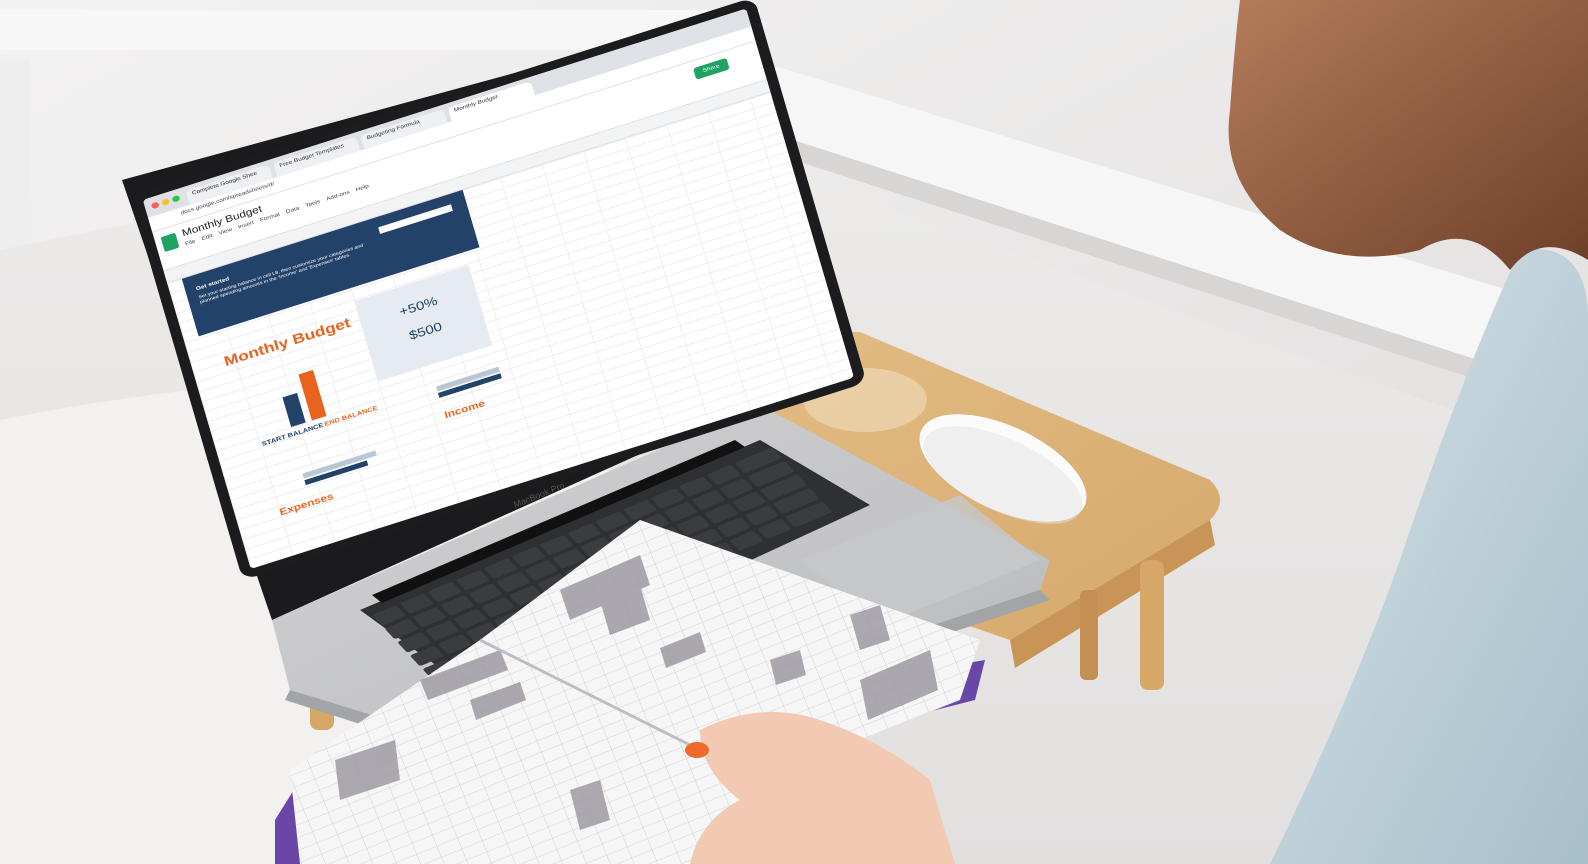 Image resolution: width=1588 pixels, height=864 pixels. What do you see at coordinates (1408, 135) in the screenshot?
I see `person-hair` at bounding box center [1408, 135].